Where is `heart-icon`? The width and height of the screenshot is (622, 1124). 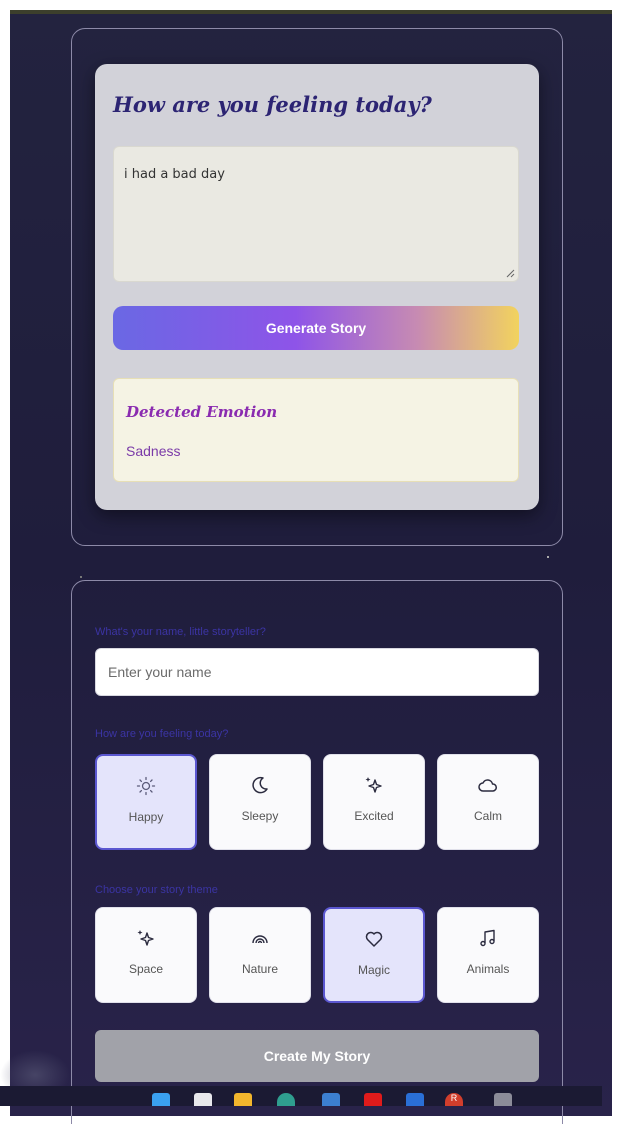 heart-icon is located at coordinates (374, 939).